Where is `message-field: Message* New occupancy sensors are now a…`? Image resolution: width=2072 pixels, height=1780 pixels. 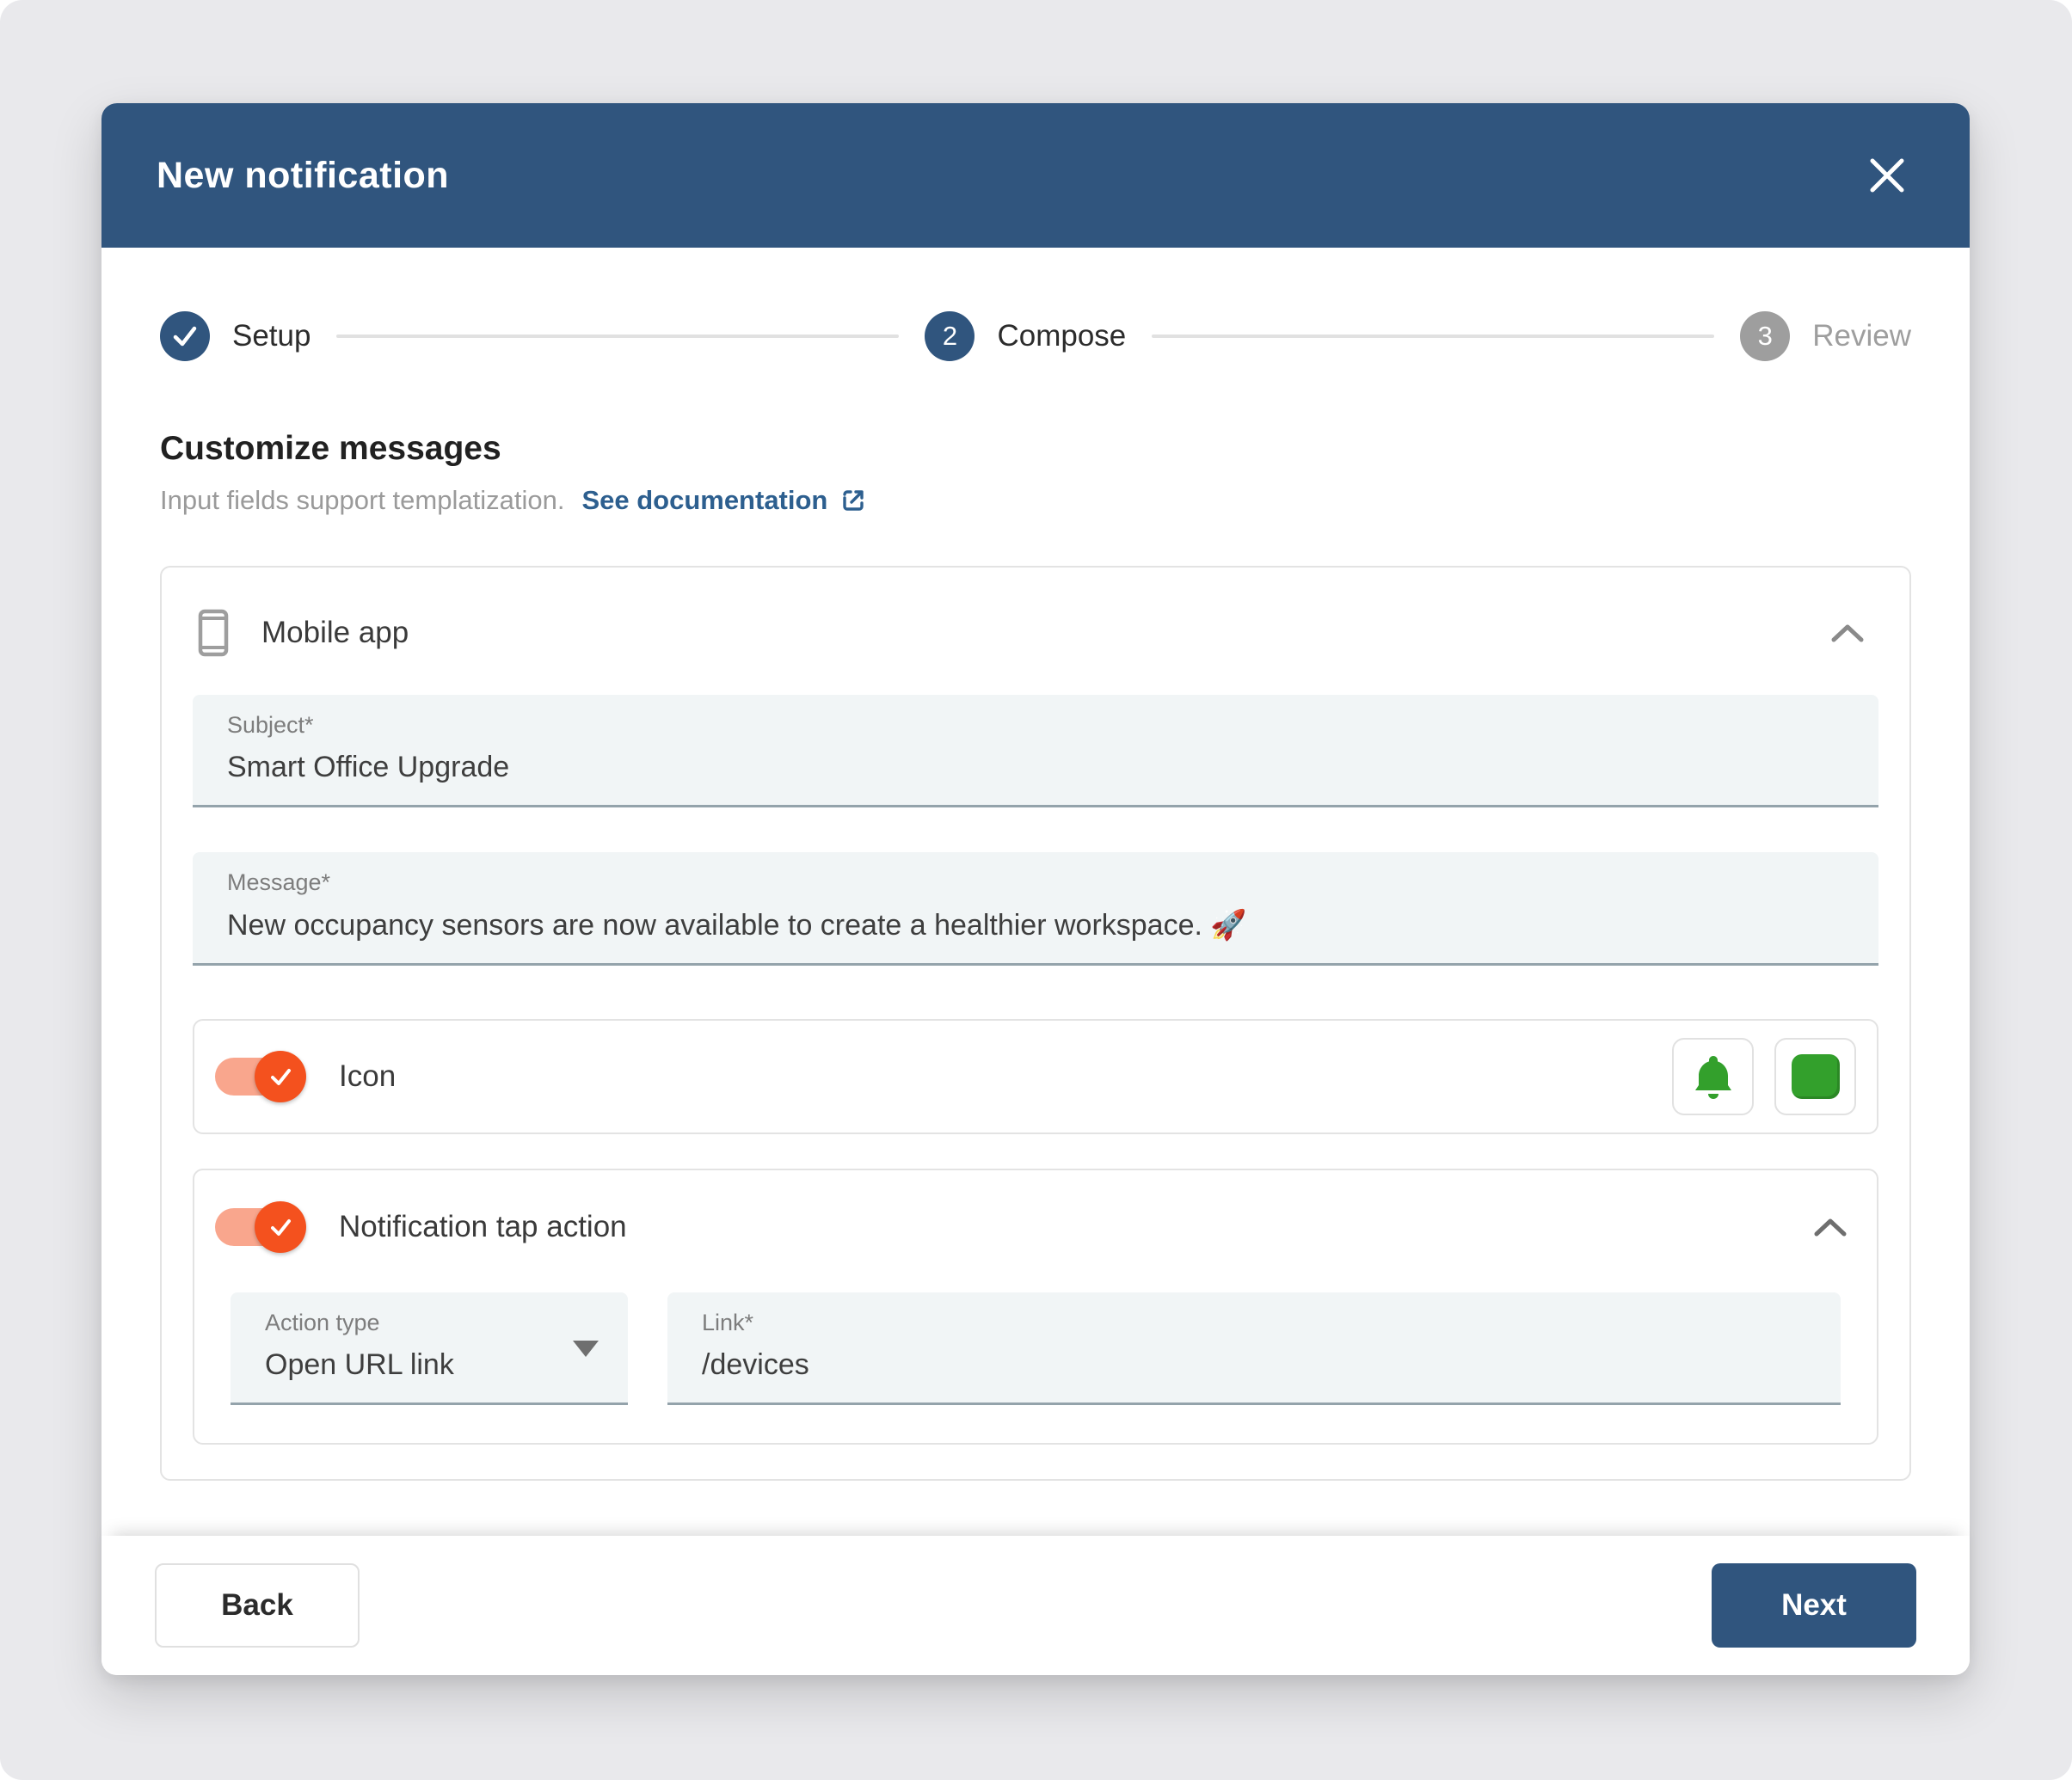
message-field: Message* New occupancy sensors are now a… is located at coordinates (1035, 909).